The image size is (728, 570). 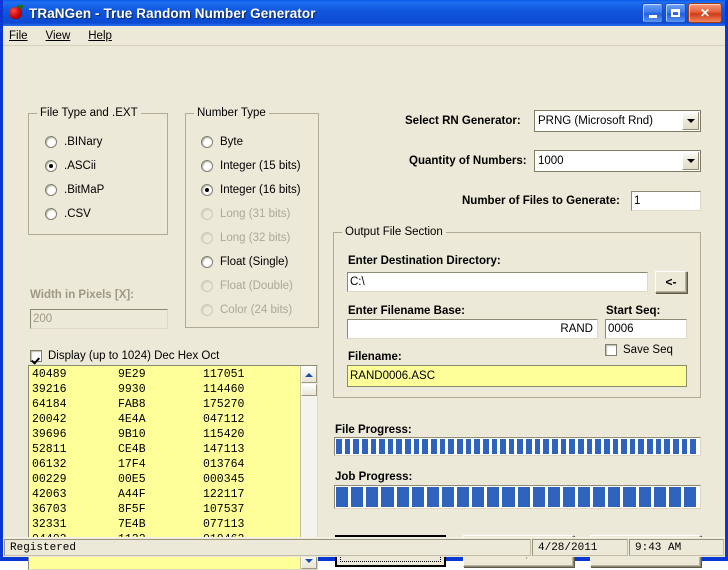 What do you see at coordinates (617, 161) in the screenshot?
I see `quantity-select: 1000` at bounding box center [617, 161].